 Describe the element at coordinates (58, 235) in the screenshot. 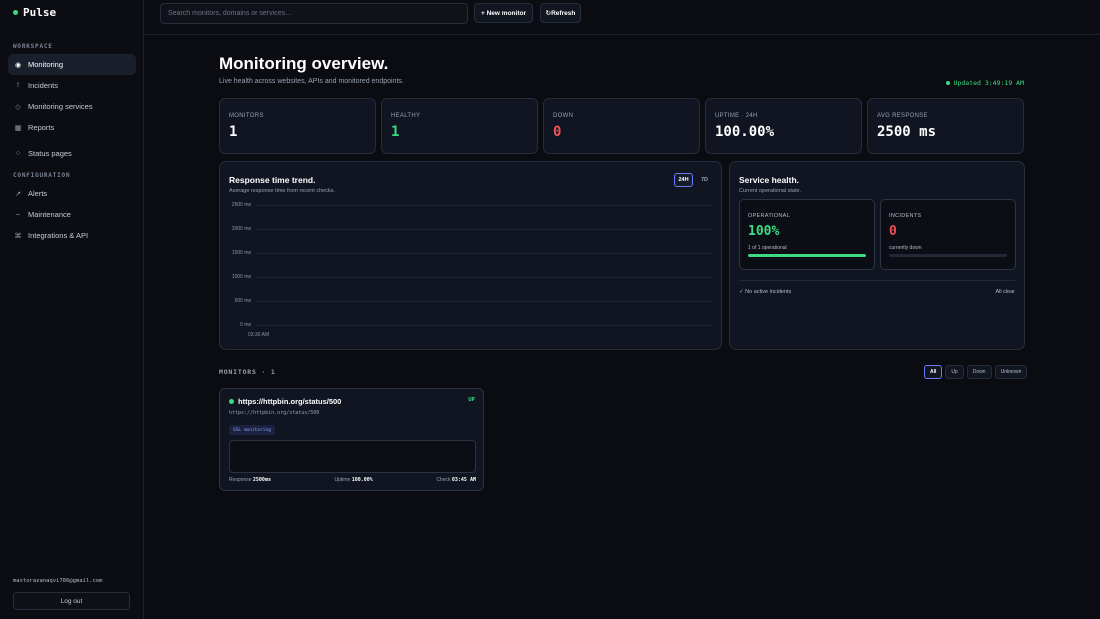

I see `sidebar-item-label: Integrations & API` at that location.